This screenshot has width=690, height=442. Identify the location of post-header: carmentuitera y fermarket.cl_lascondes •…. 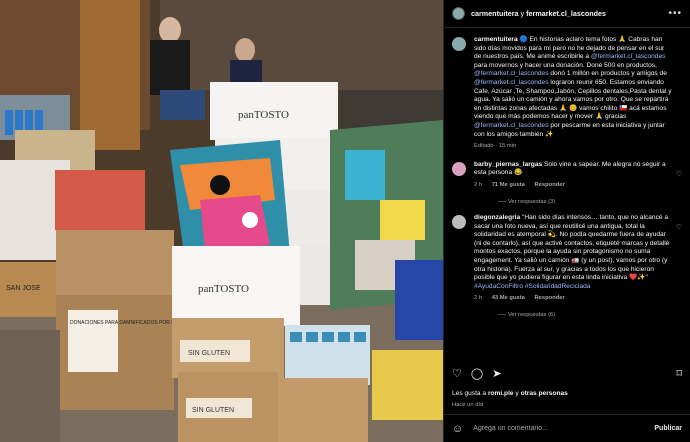
(567, 14).